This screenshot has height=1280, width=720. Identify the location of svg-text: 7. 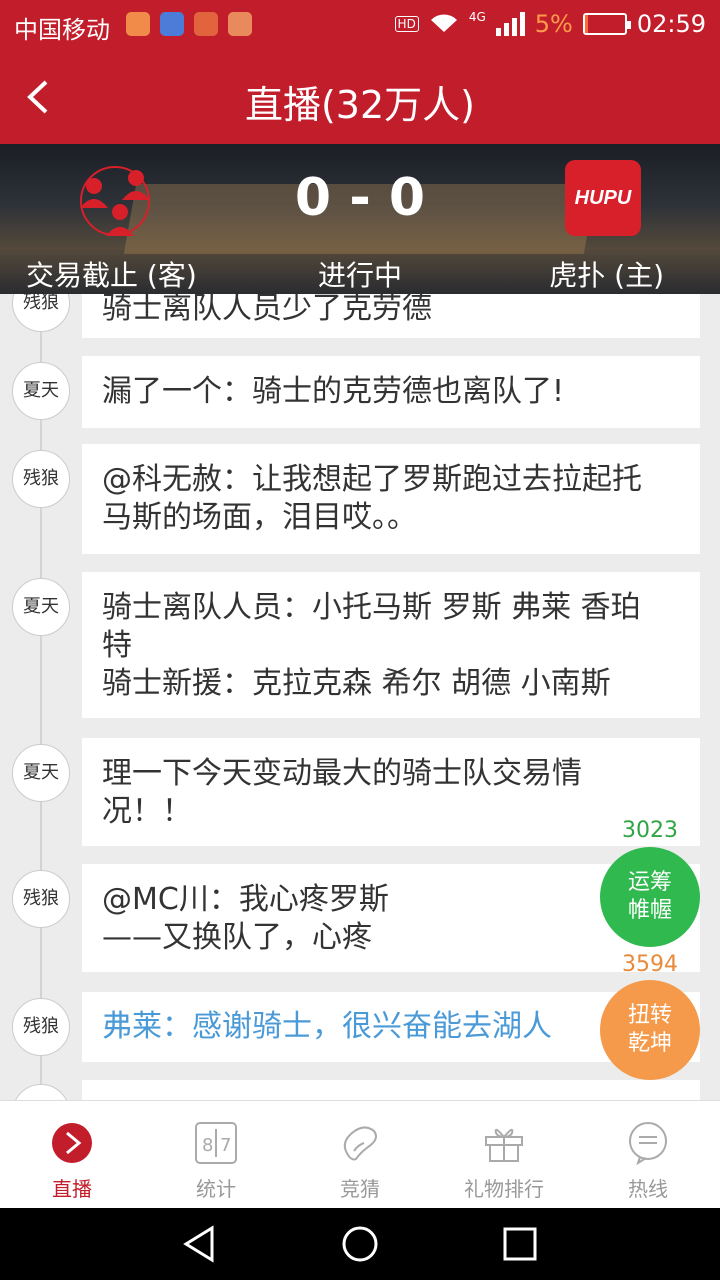
(225, 1145).